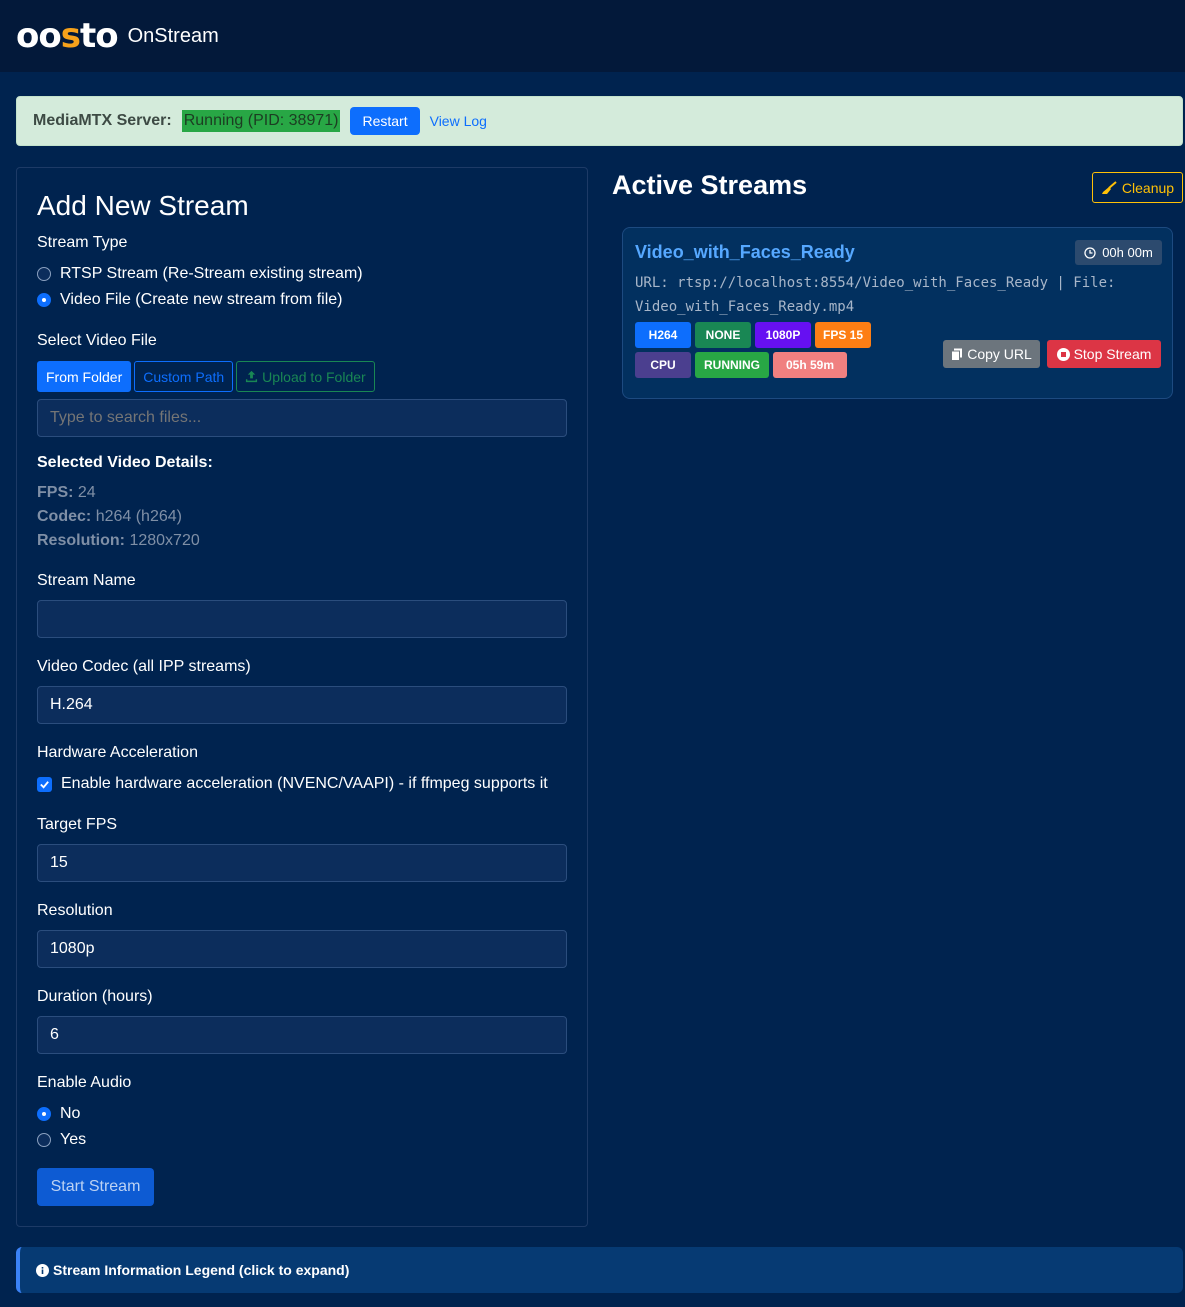 The height and width of the screenshot is (1307, 1185). I want to click on view-log-link: View Log, so click(458, 121).